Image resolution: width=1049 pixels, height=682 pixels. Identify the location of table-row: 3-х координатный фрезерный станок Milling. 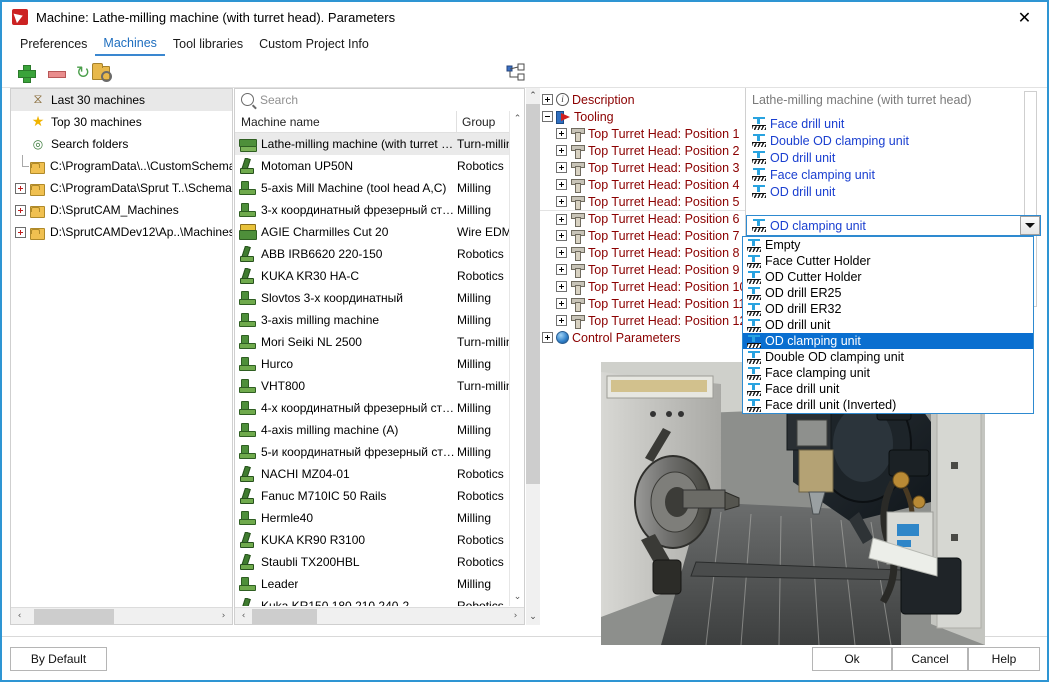
(379, 210).